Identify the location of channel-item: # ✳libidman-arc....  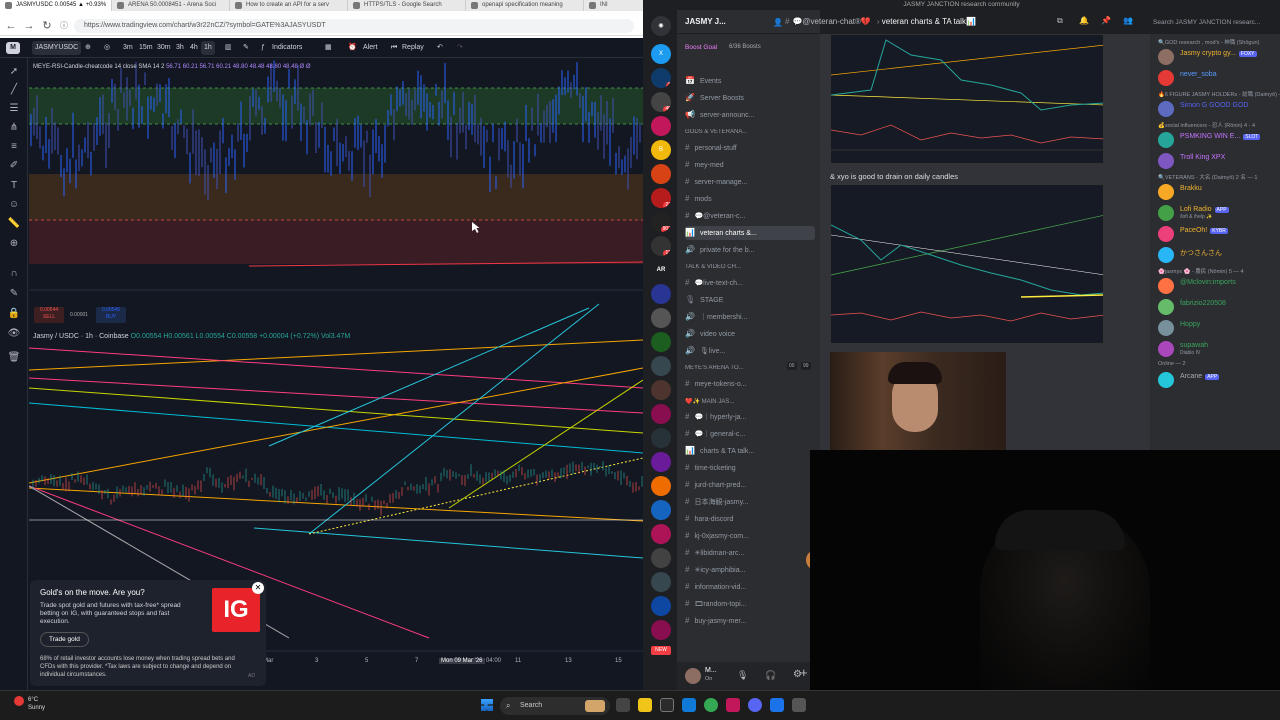
(750, 553).